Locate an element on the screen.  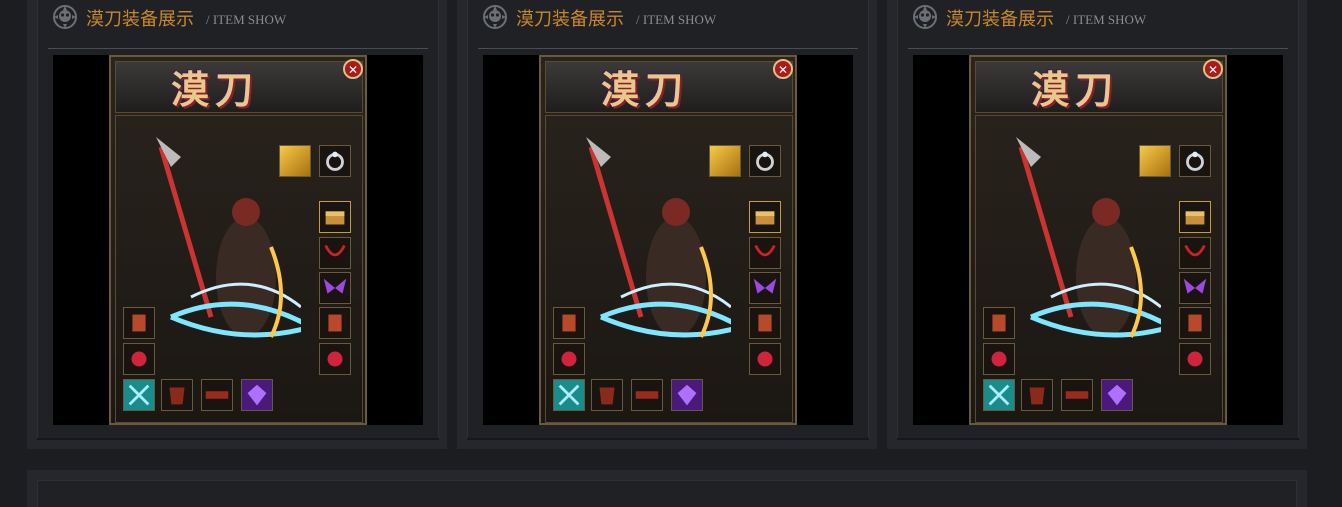
next-section-panel is located at coordinates (667, 488).